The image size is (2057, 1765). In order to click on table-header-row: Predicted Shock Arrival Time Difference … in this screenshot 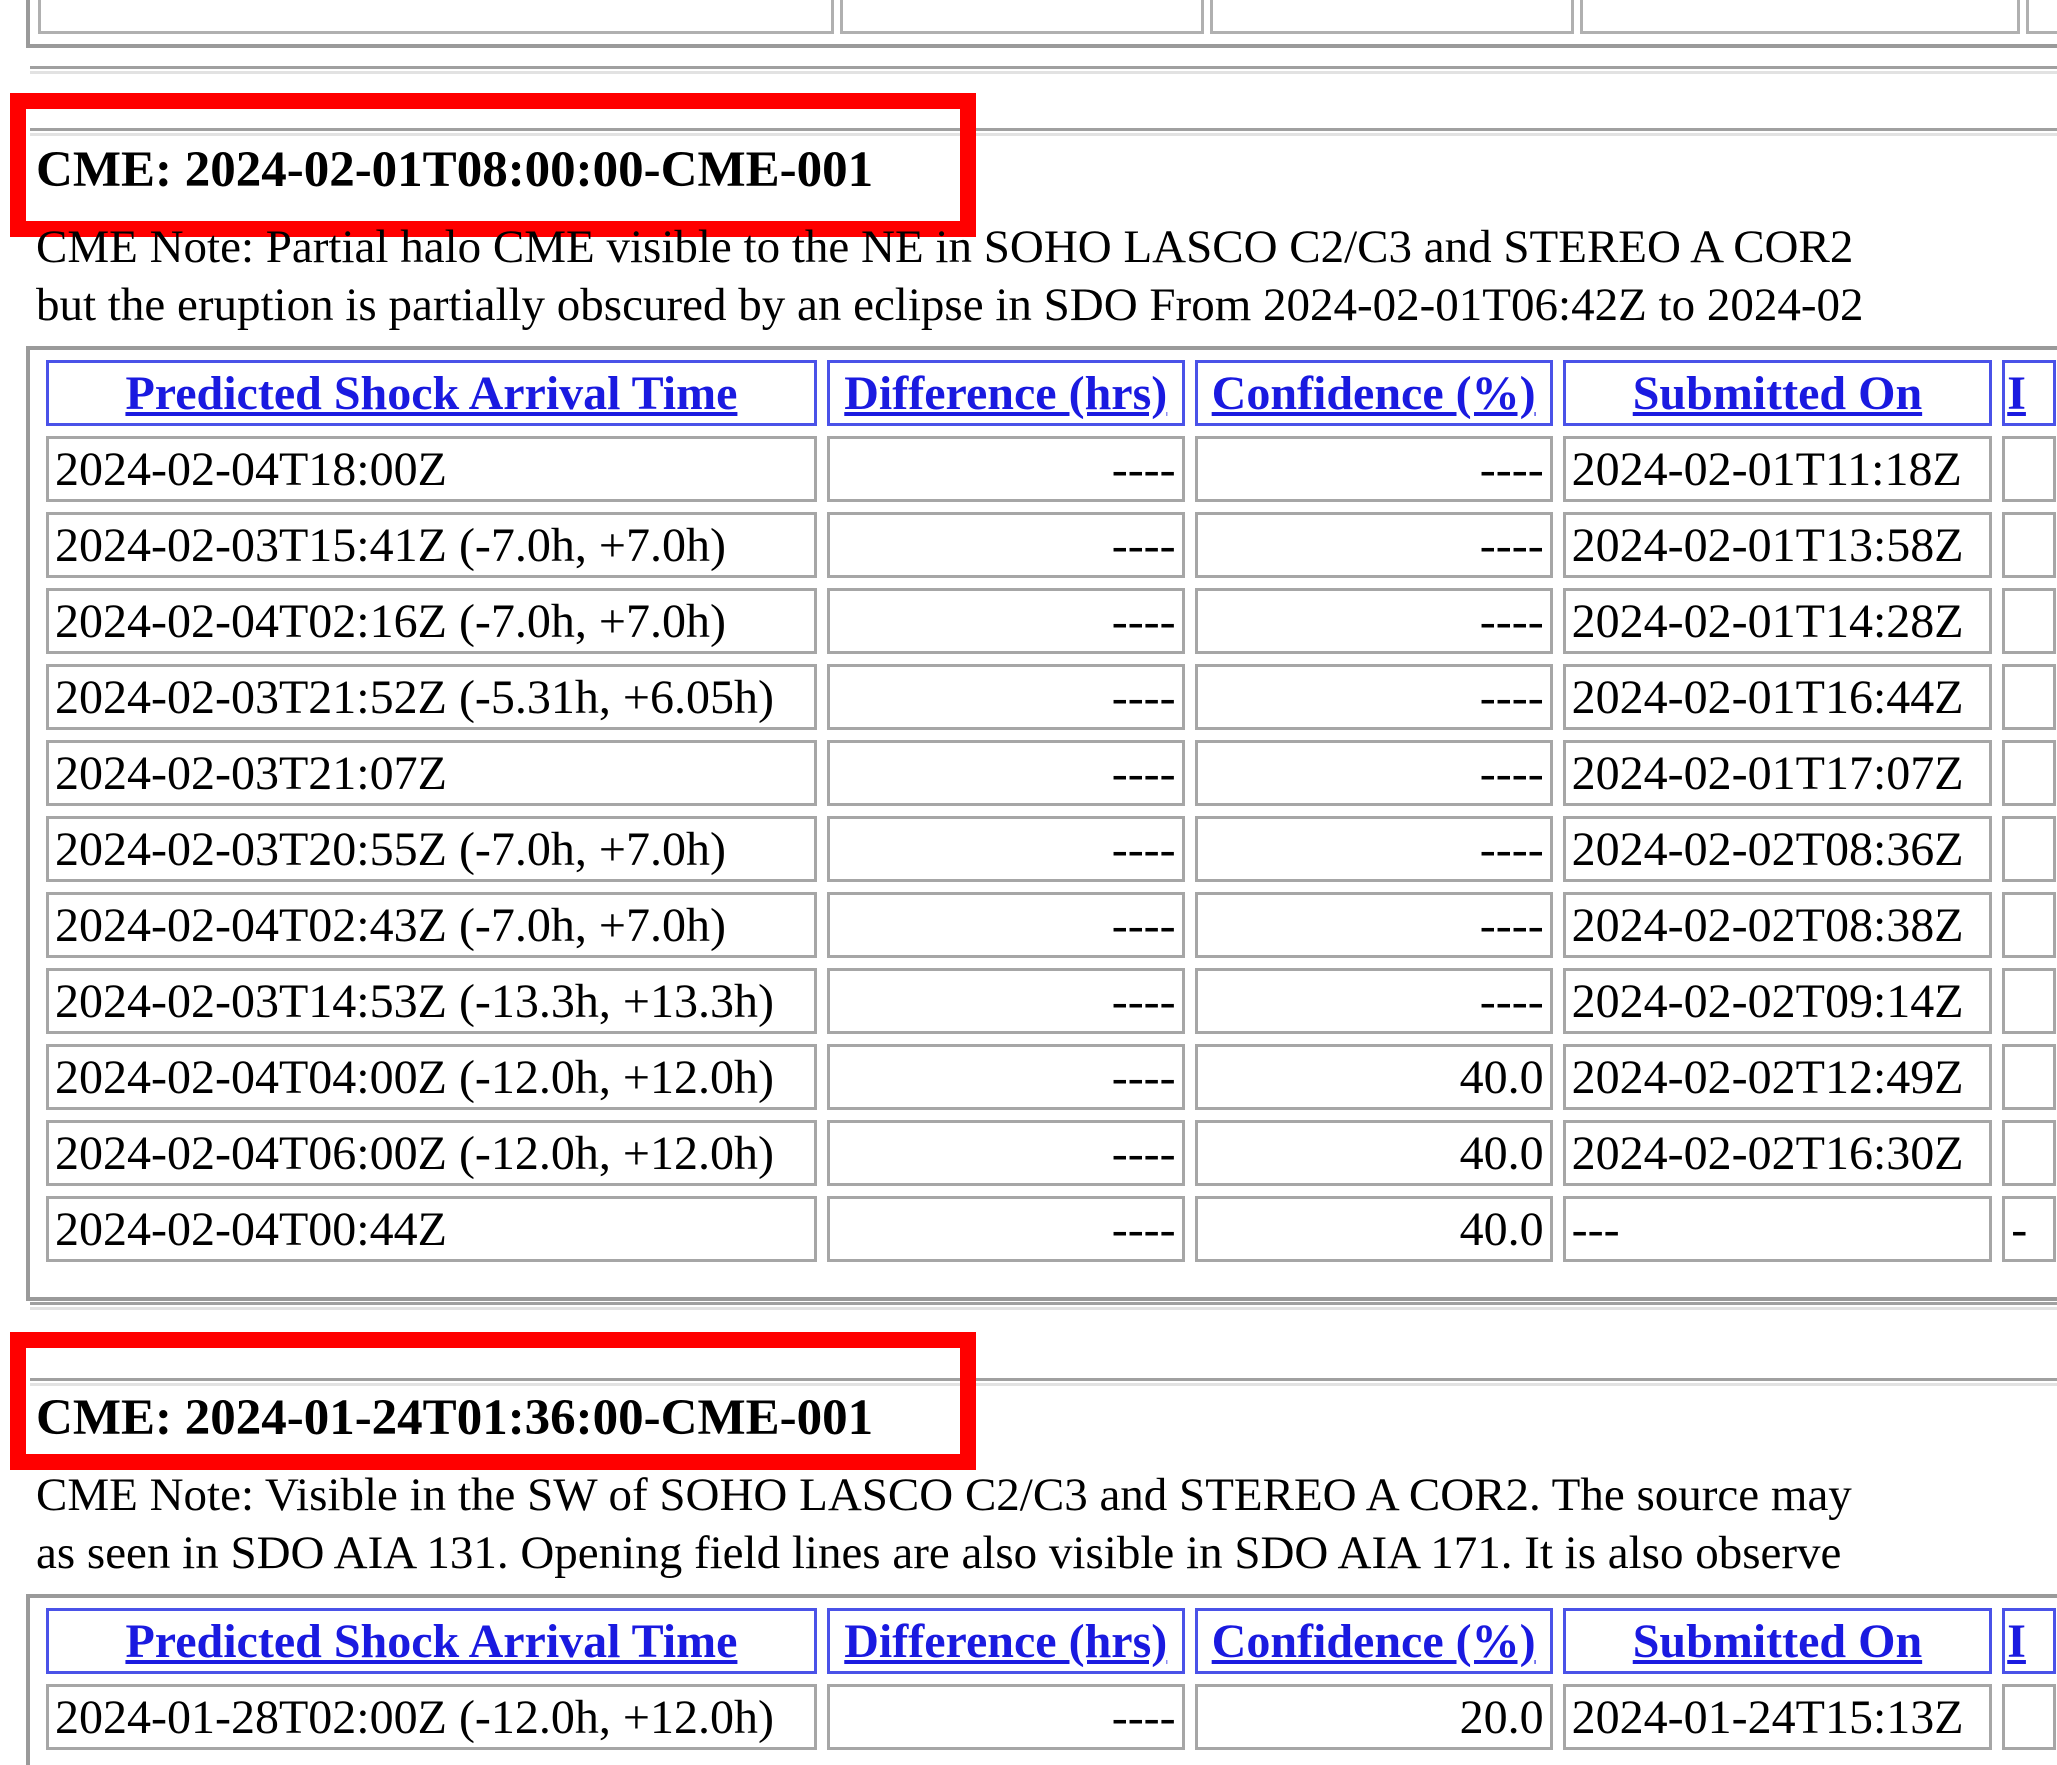, I will do `click(1051, 1641)`.